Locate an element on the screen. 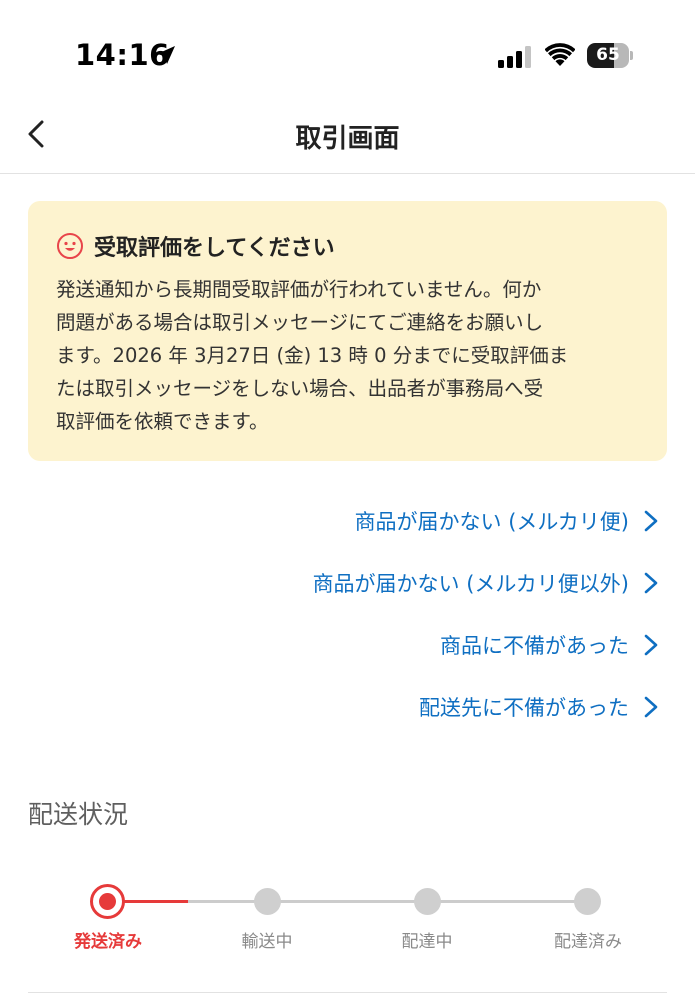 Image resolution: width=695 pixels, height=999 pixels. notice-header: 受取評価をしてください is located at coordinates (347, 246).